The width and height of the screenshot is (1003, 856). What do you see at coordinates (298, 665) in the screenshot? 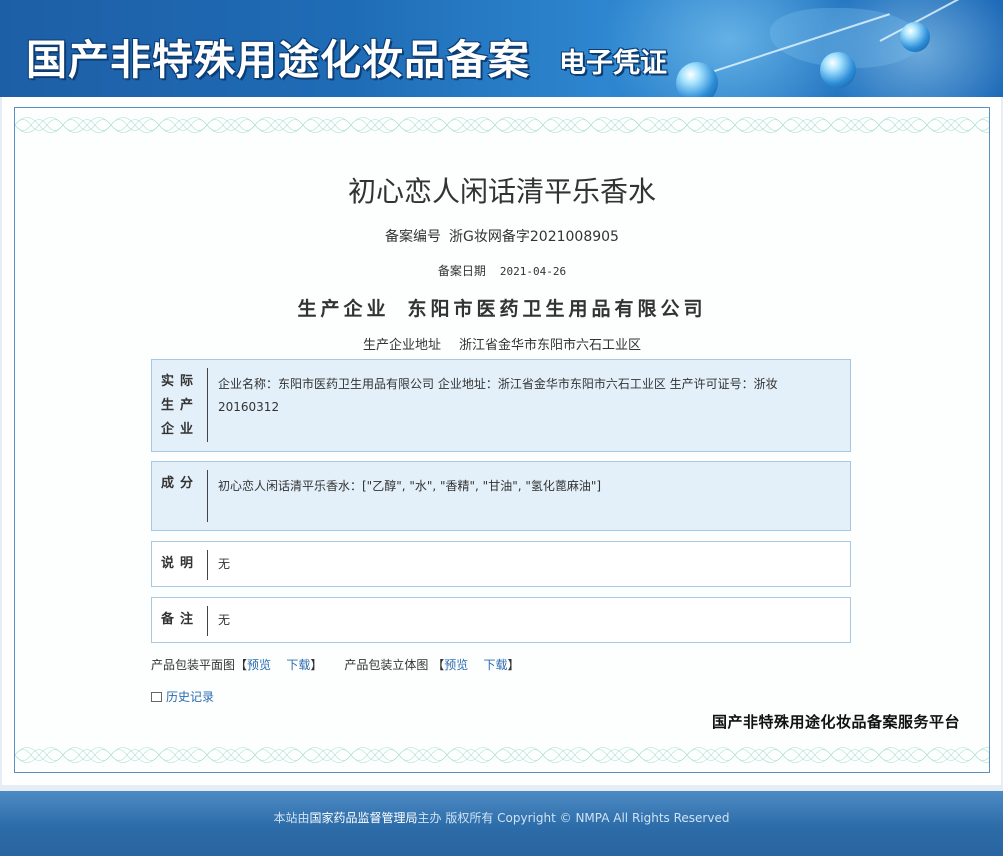
I see `flat-download-link: 下载` at bounding box center [298, 665].